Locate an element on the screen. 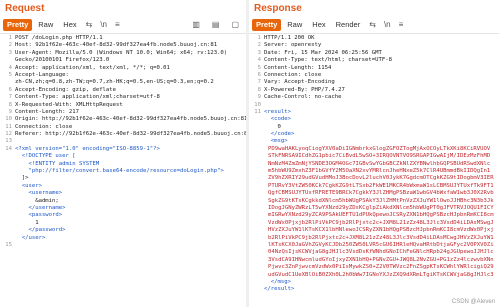 Image resolution: width=499 pixels, height=307 pixels. code-line: 6 Connection: close is located at coordinates (374, 75).